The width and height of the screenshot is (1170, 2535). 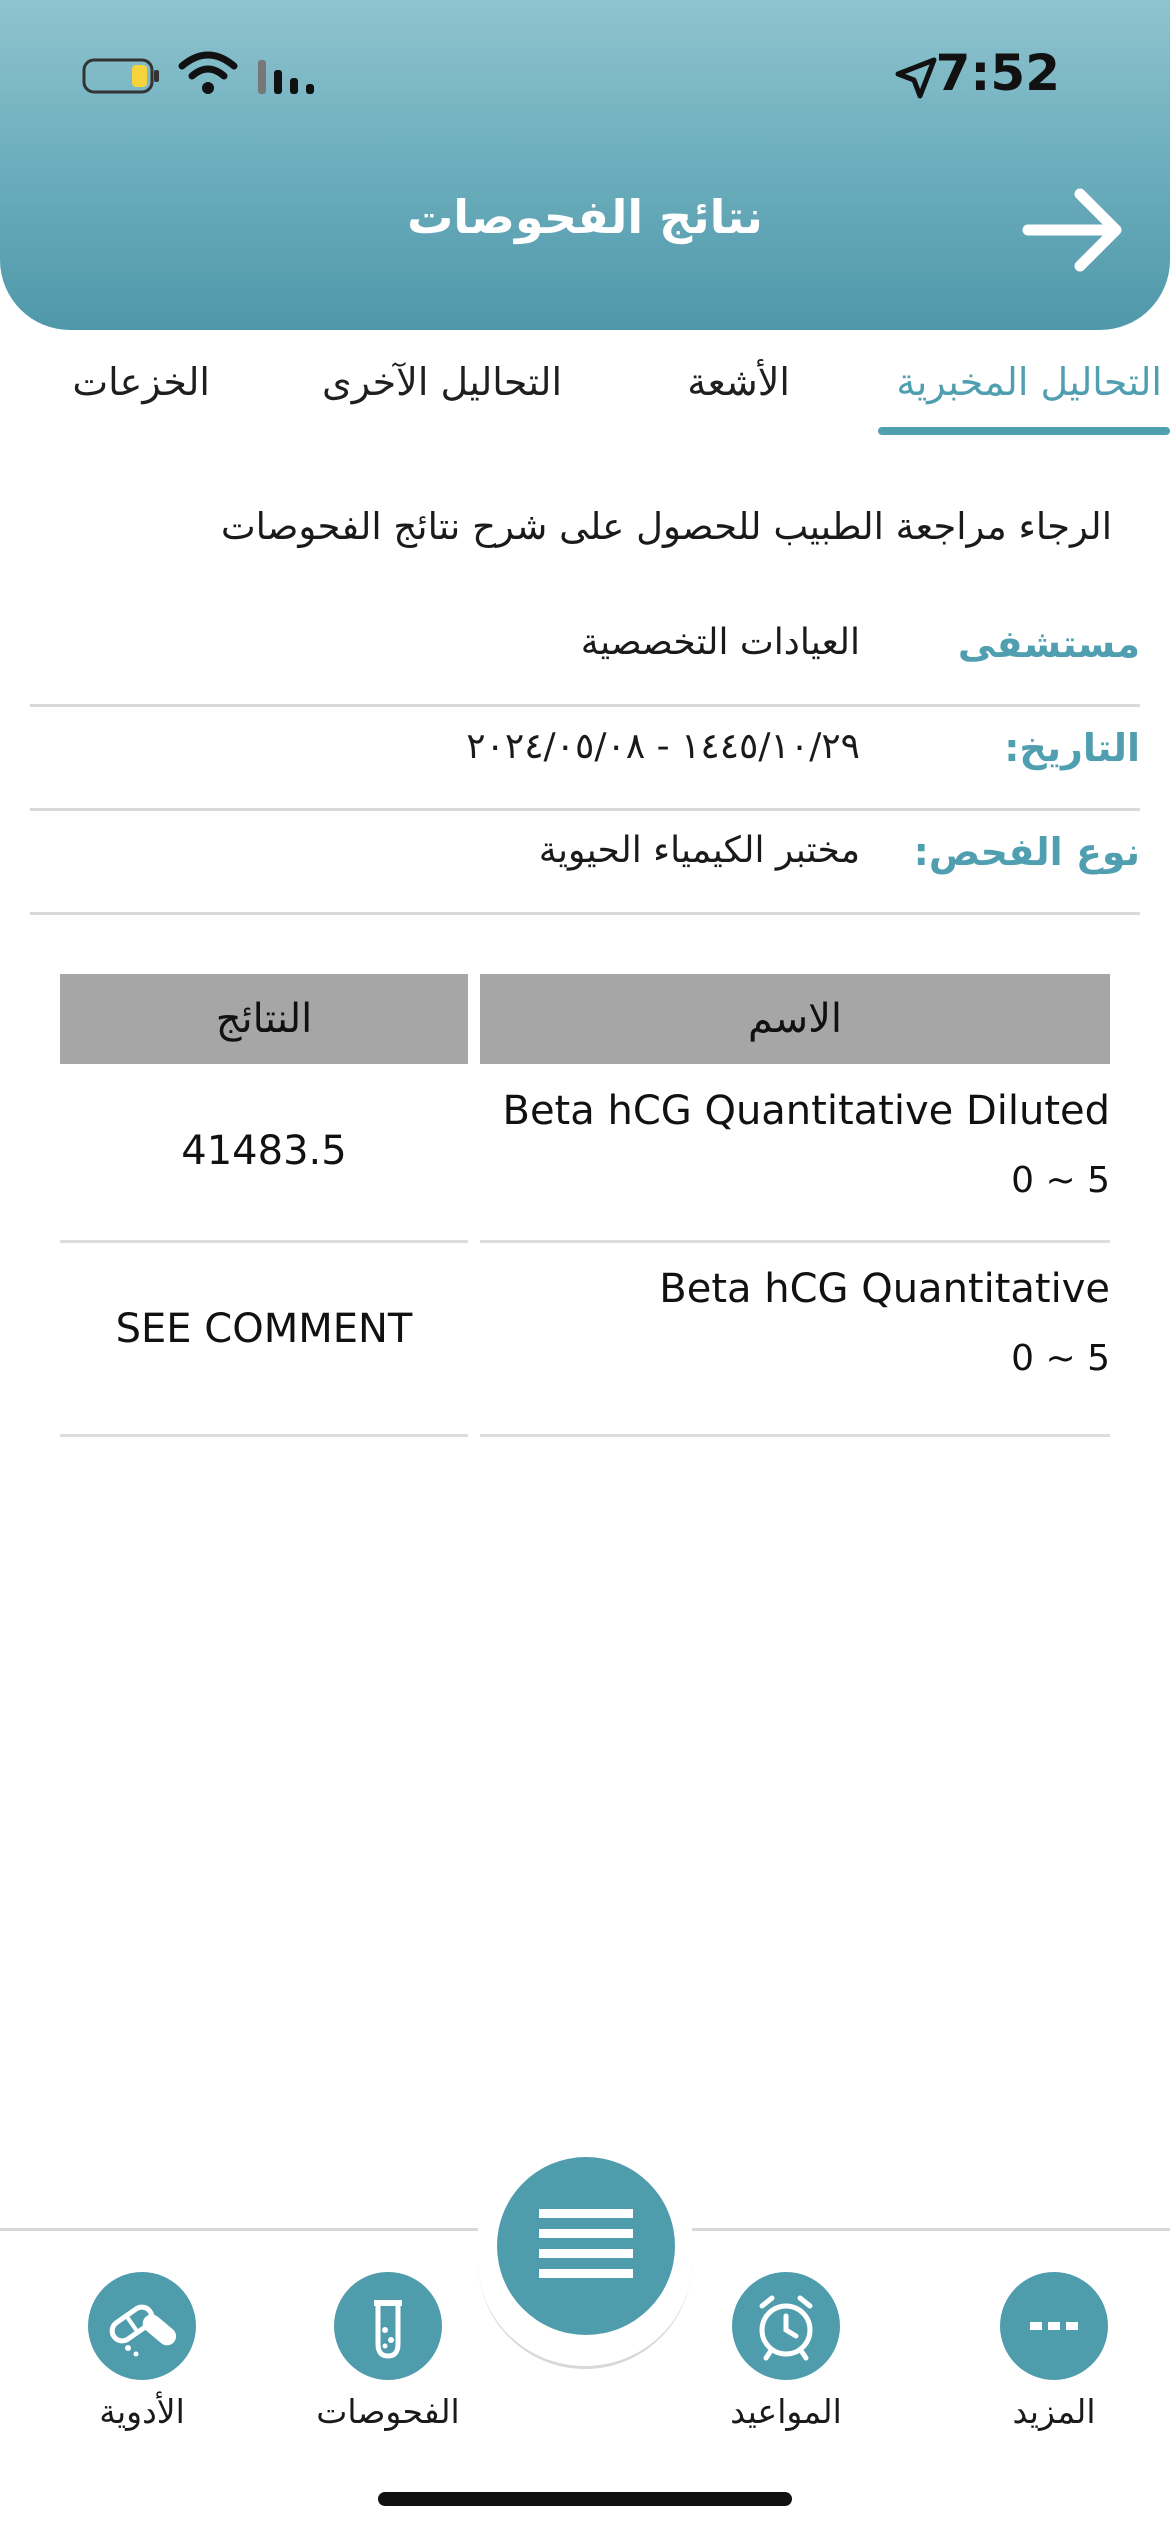 I want to click on more-dots-icon, so click(x=1054, y=2326).